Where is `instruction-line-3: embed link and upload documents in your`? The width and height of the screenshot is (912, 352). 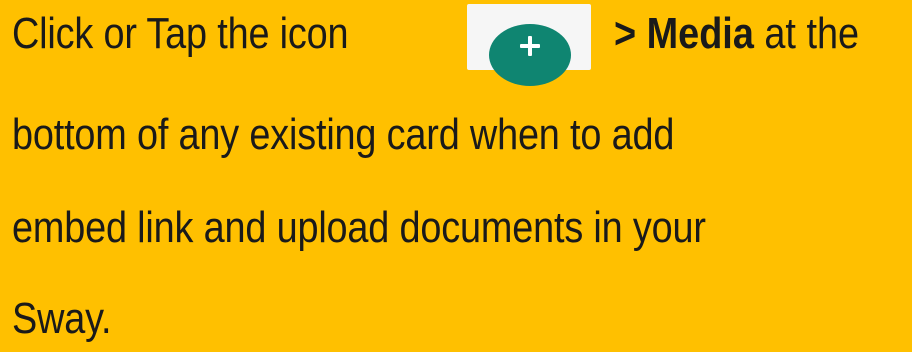 instruction-line-3: embed link and upload documents in your is located at coordinates (359, 227).